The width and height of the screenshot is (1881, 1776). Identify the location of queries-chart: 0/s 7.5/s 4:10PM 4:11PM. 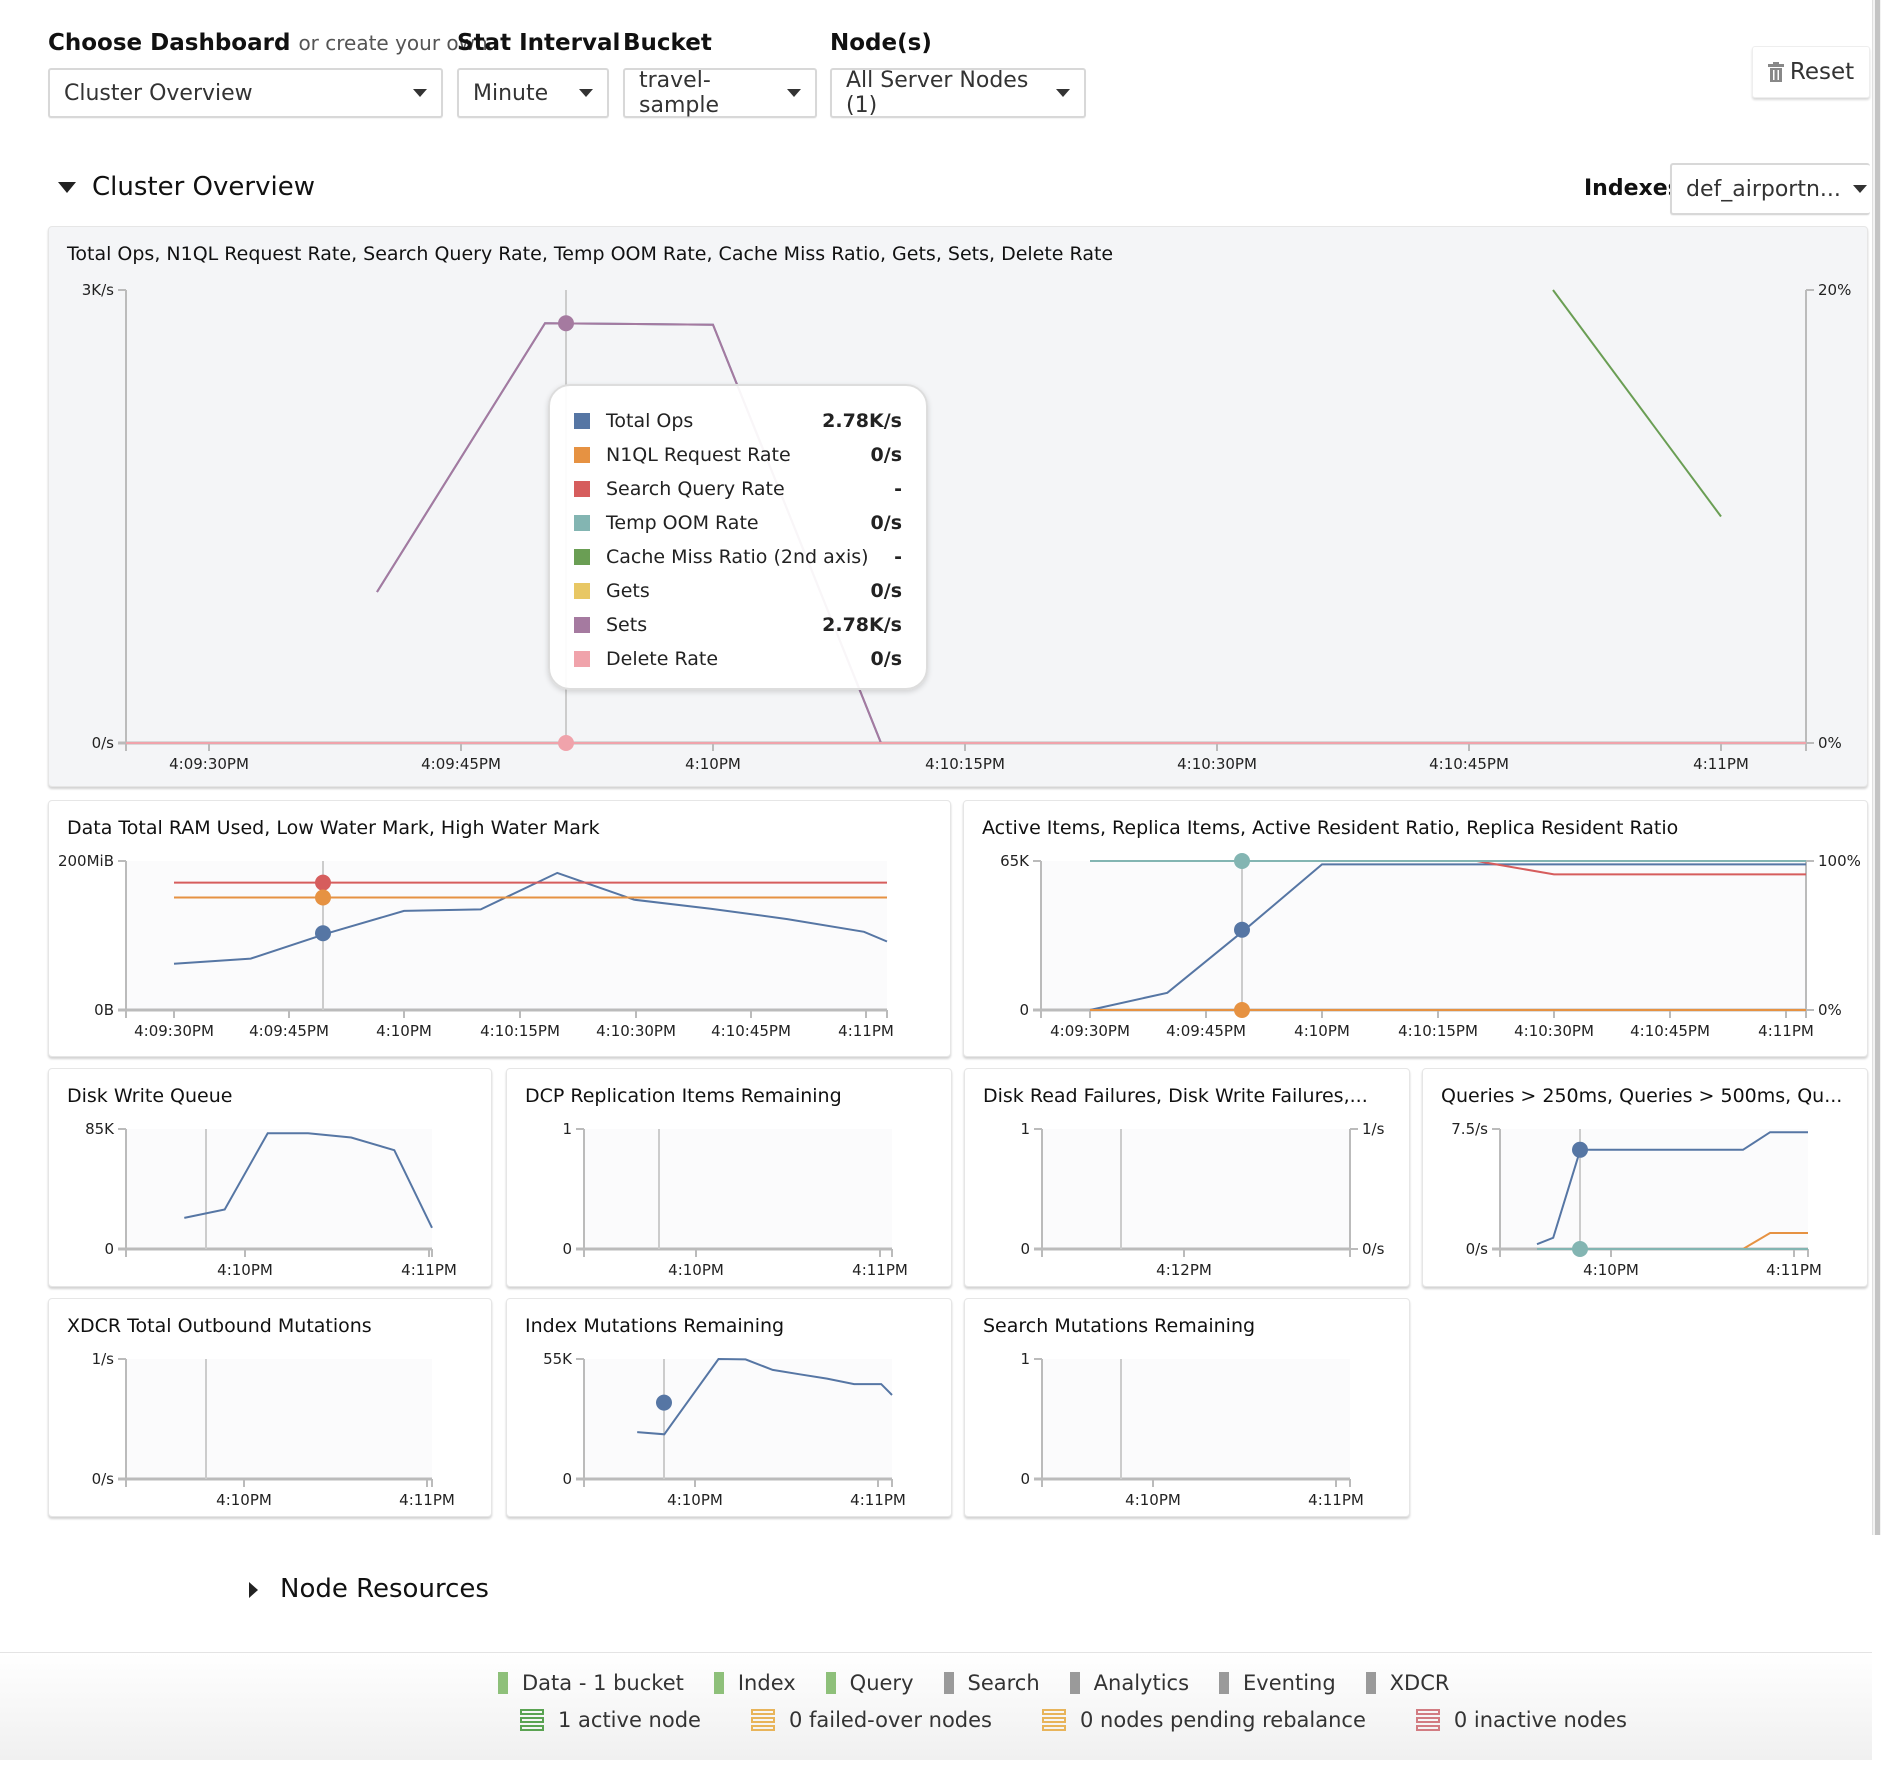
(1646, 1178).